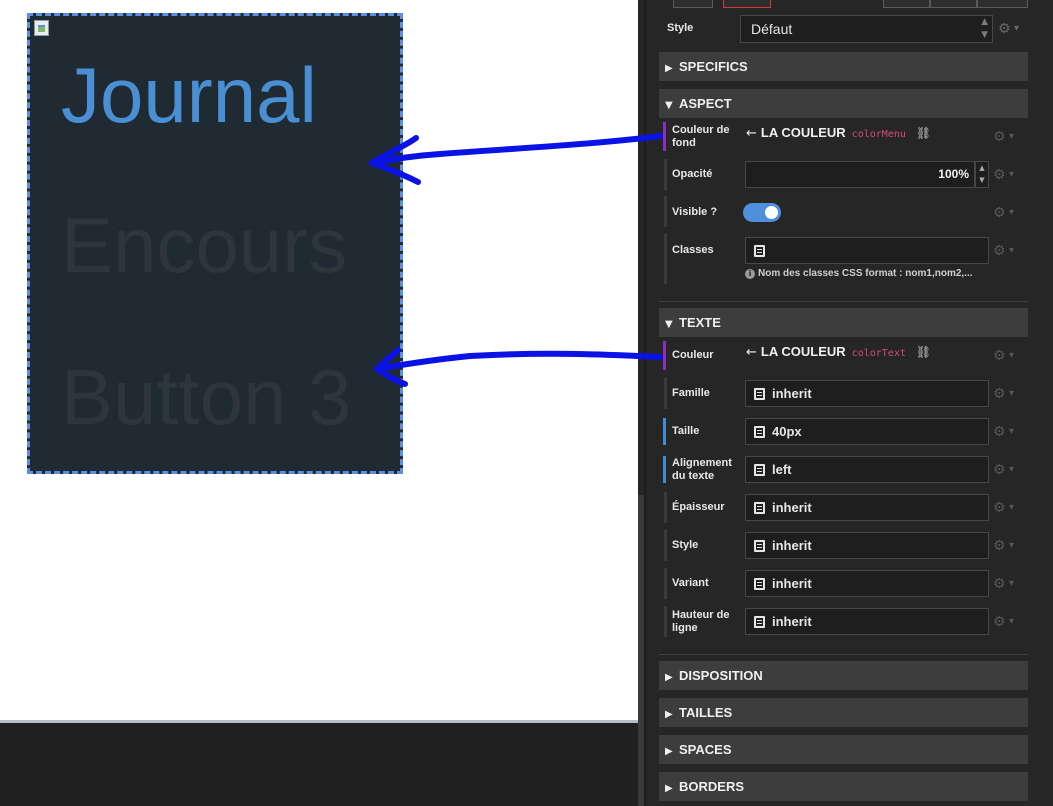 This screenshot has width=1053, height=806. Describe the element at coordinates (878, 134) in the screenshot. I see `css-variable: colorMenu` at that location.